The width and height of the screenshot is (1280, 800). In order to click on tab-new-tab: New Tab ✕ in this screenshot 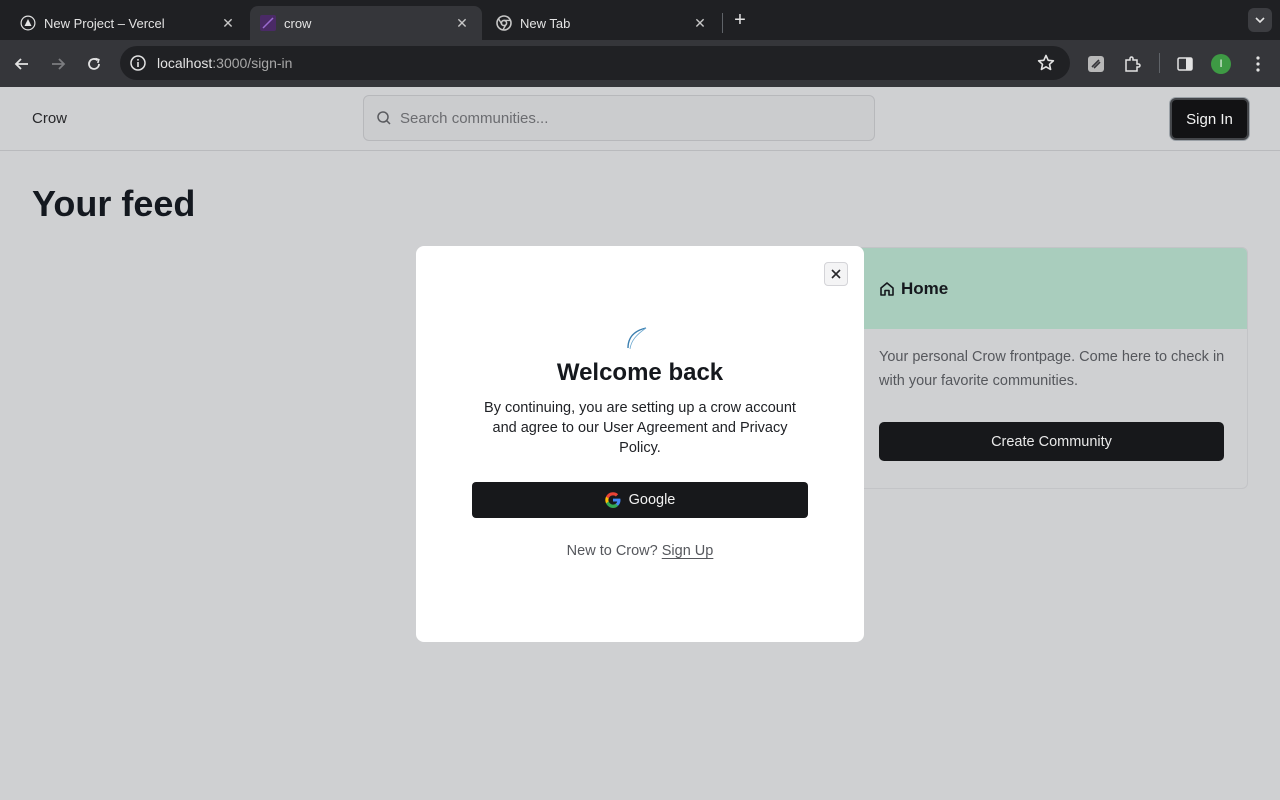, I will do `click(602, 23)`.